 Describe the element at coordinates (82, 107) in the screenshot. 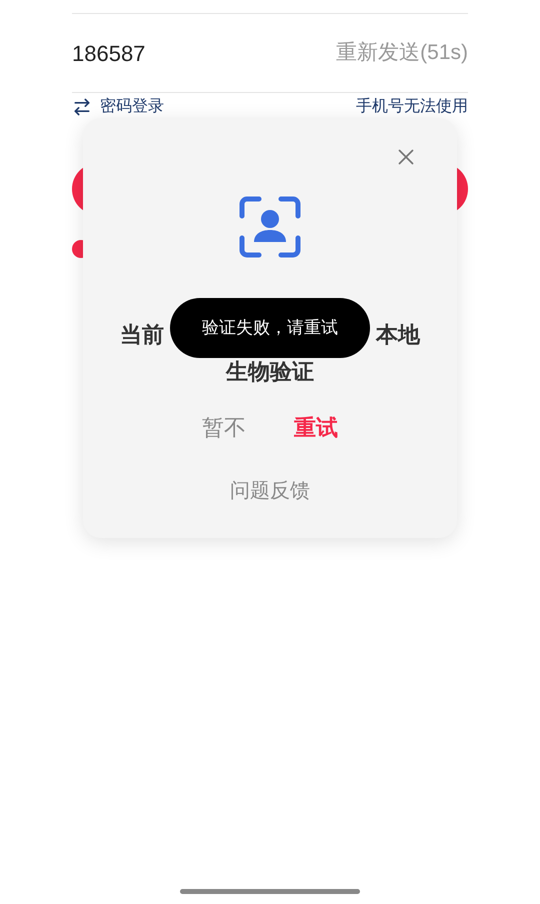

I see `switch-icon` at that location.